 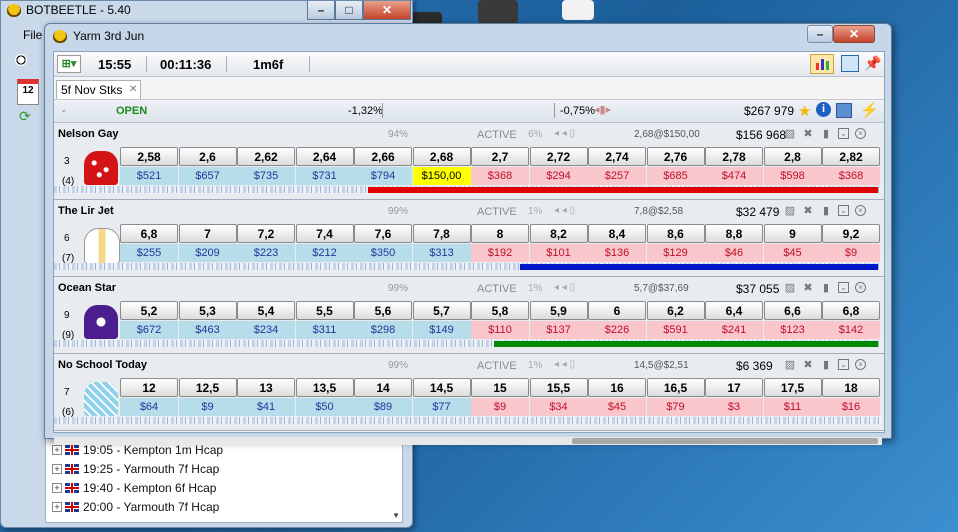 What do you see at coordinates (500, 330) in the screenshot?
I see `lay-amount: $110` at bounding box center [500, 330].